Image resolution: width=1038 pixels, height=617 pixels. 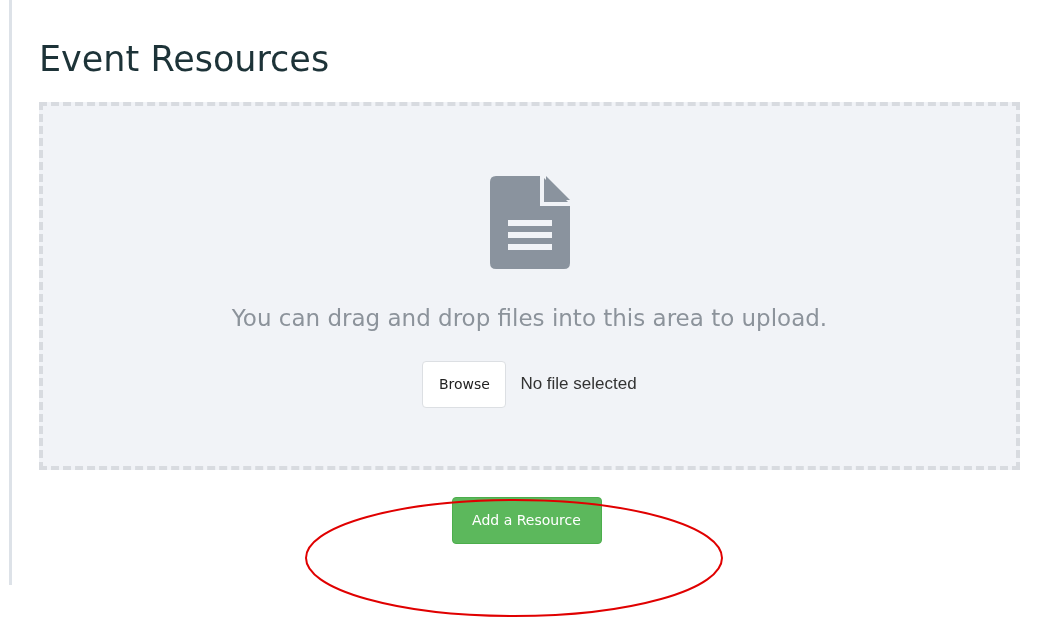 I want to click on file-status: No file selected, so click(x=578, y=384).